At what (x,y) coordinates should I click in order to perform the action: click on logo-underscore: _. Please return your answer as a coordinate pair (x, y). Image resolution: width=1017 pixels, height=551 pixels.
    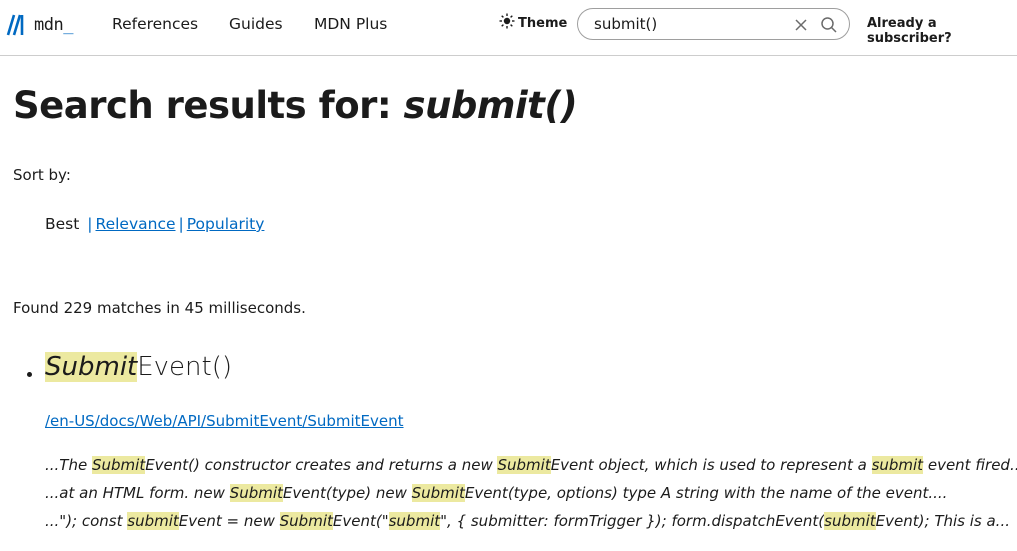
    Looking at the image, I should click on (68, 25).